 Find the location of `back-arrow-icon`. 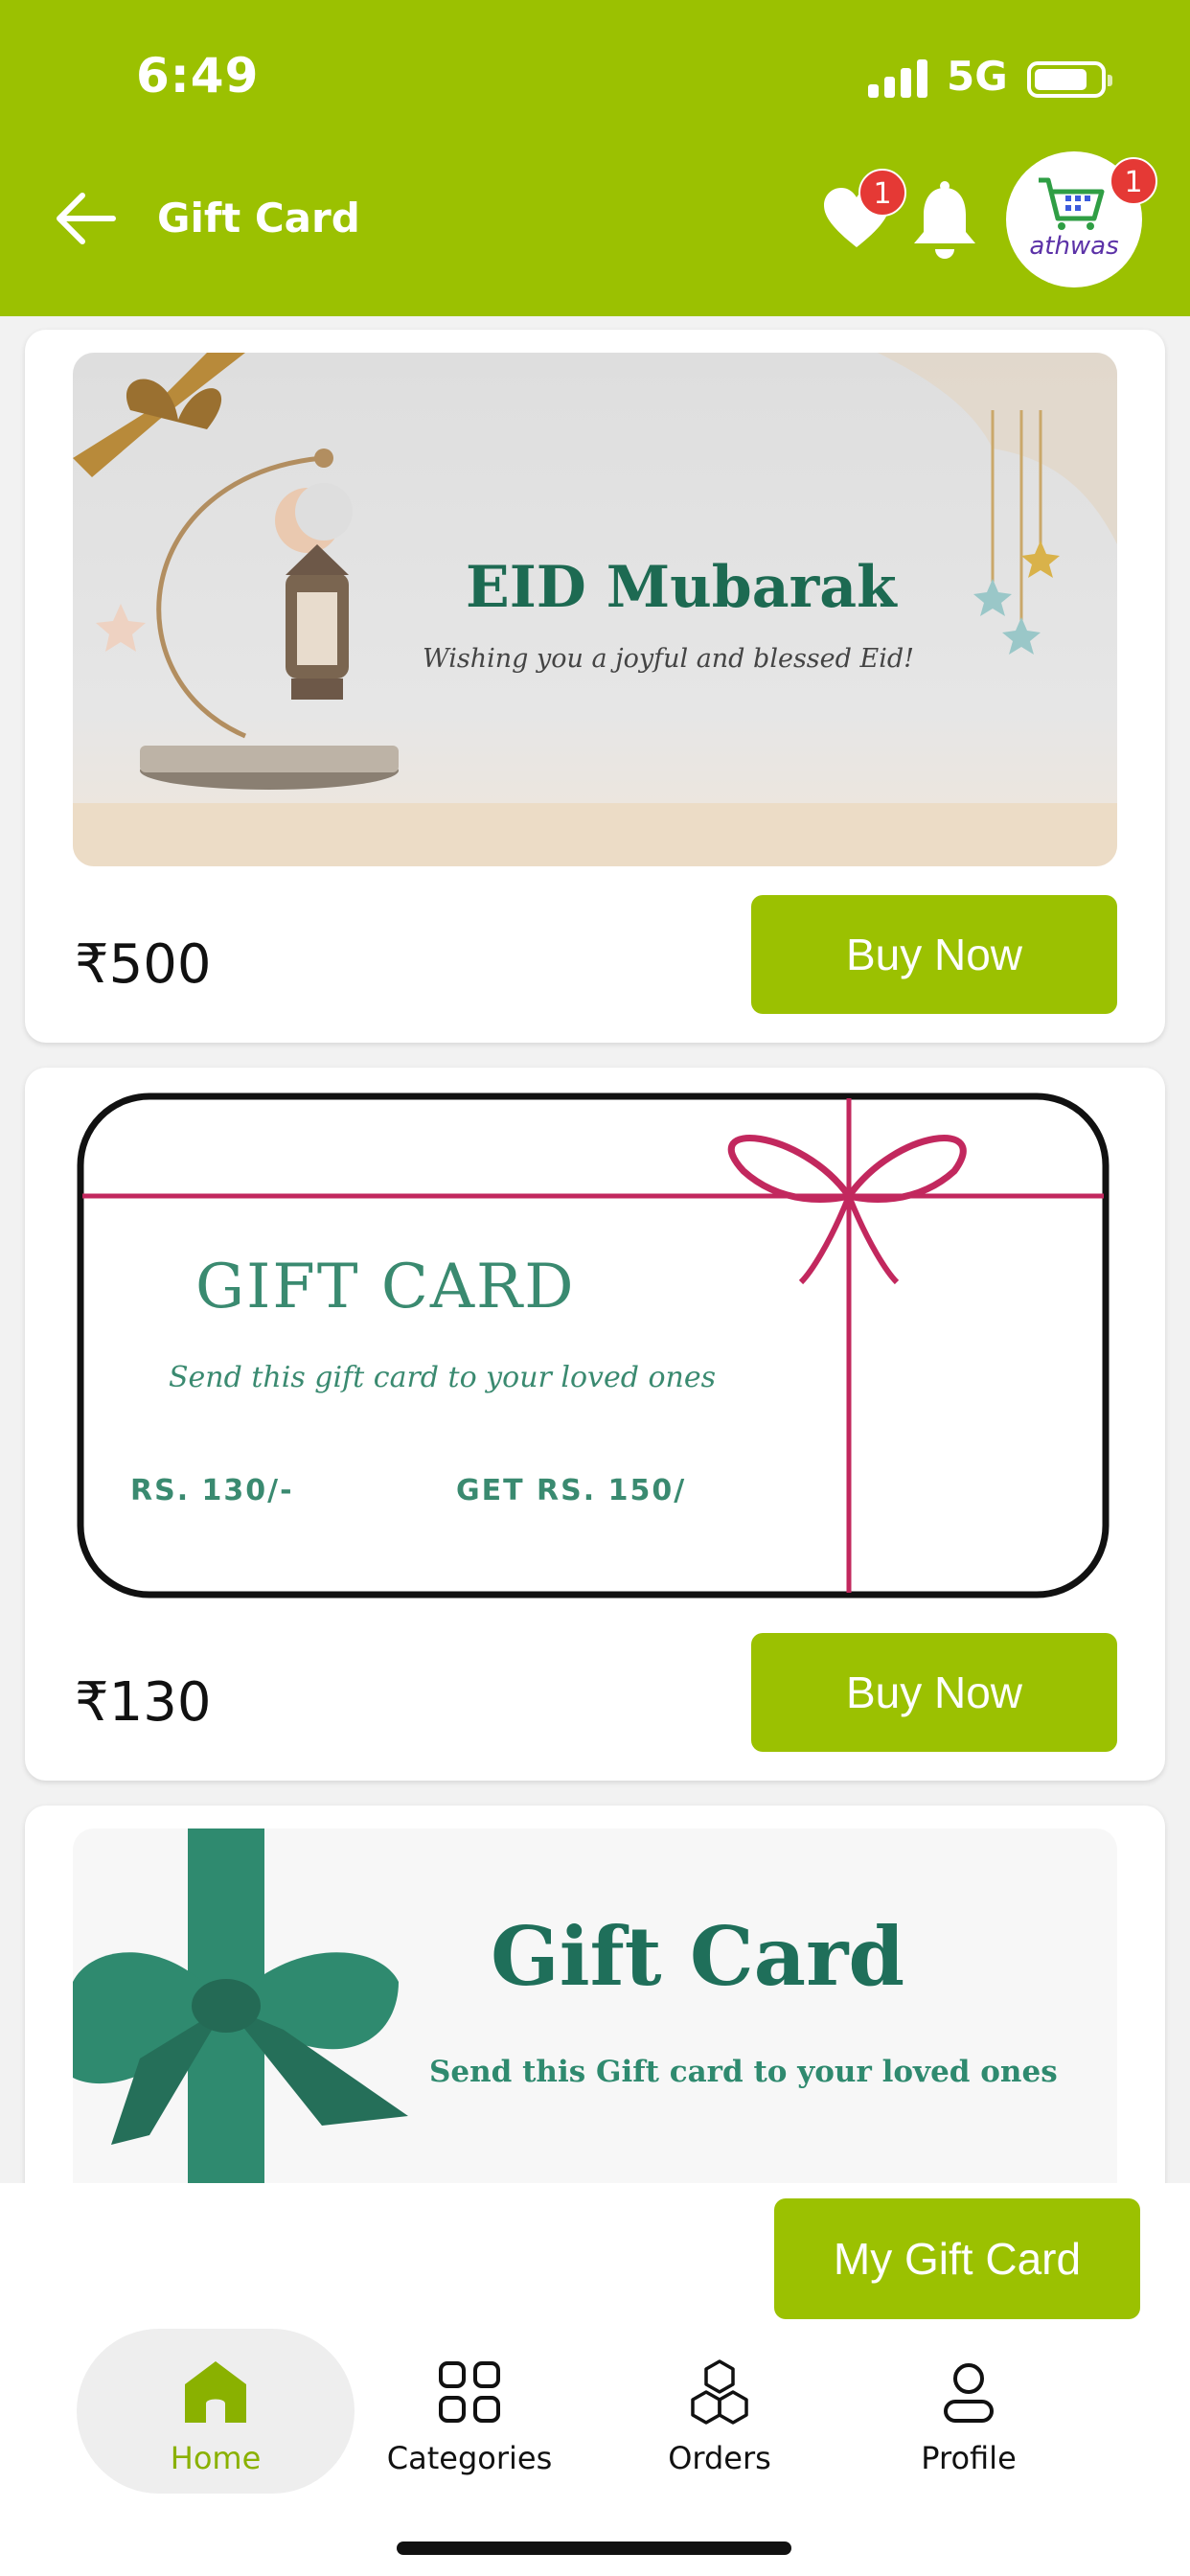

back-arrow-icon is located at coordinates (85, 218).